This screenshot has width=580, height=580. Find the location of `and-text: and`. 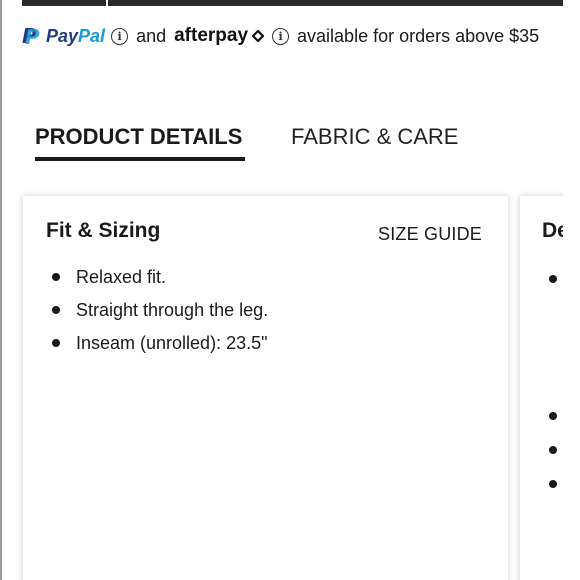

and-text: and is located at coordinates (151, 35).